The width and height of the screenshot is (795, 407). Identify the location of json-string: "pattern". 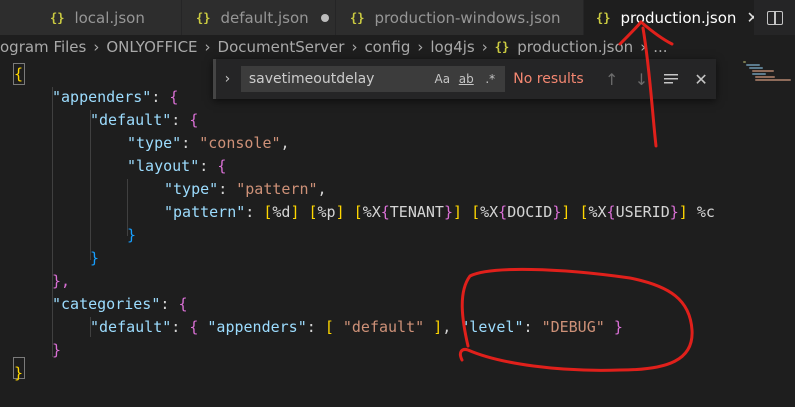
(277, 189).